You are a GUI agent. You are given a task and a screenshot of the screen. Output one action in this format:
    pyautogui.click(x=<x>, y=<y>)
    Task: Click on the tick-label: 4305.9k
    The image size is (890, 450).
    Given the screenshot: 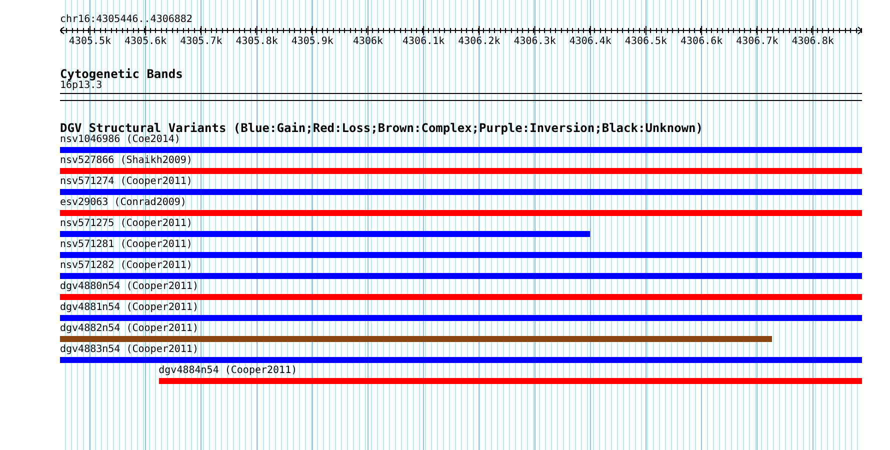 What is the action you would take?
    pyautogui.click(x=312, y=42)
    